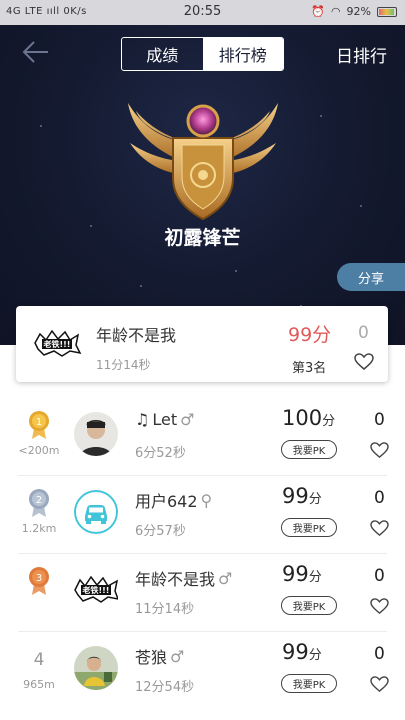 This screenshot has width=405, height=720. What do you see at coordinates (387, 11) in the screenshot?
I see `battery-icon` at bounding box center [387, 11].